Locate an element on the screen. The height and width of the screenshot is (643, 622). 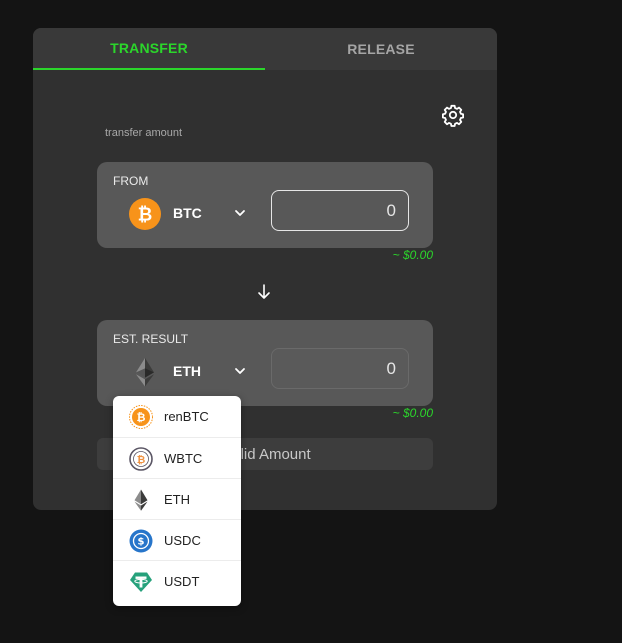
from-amount-input: 0 is located at coordinates (340, 210).